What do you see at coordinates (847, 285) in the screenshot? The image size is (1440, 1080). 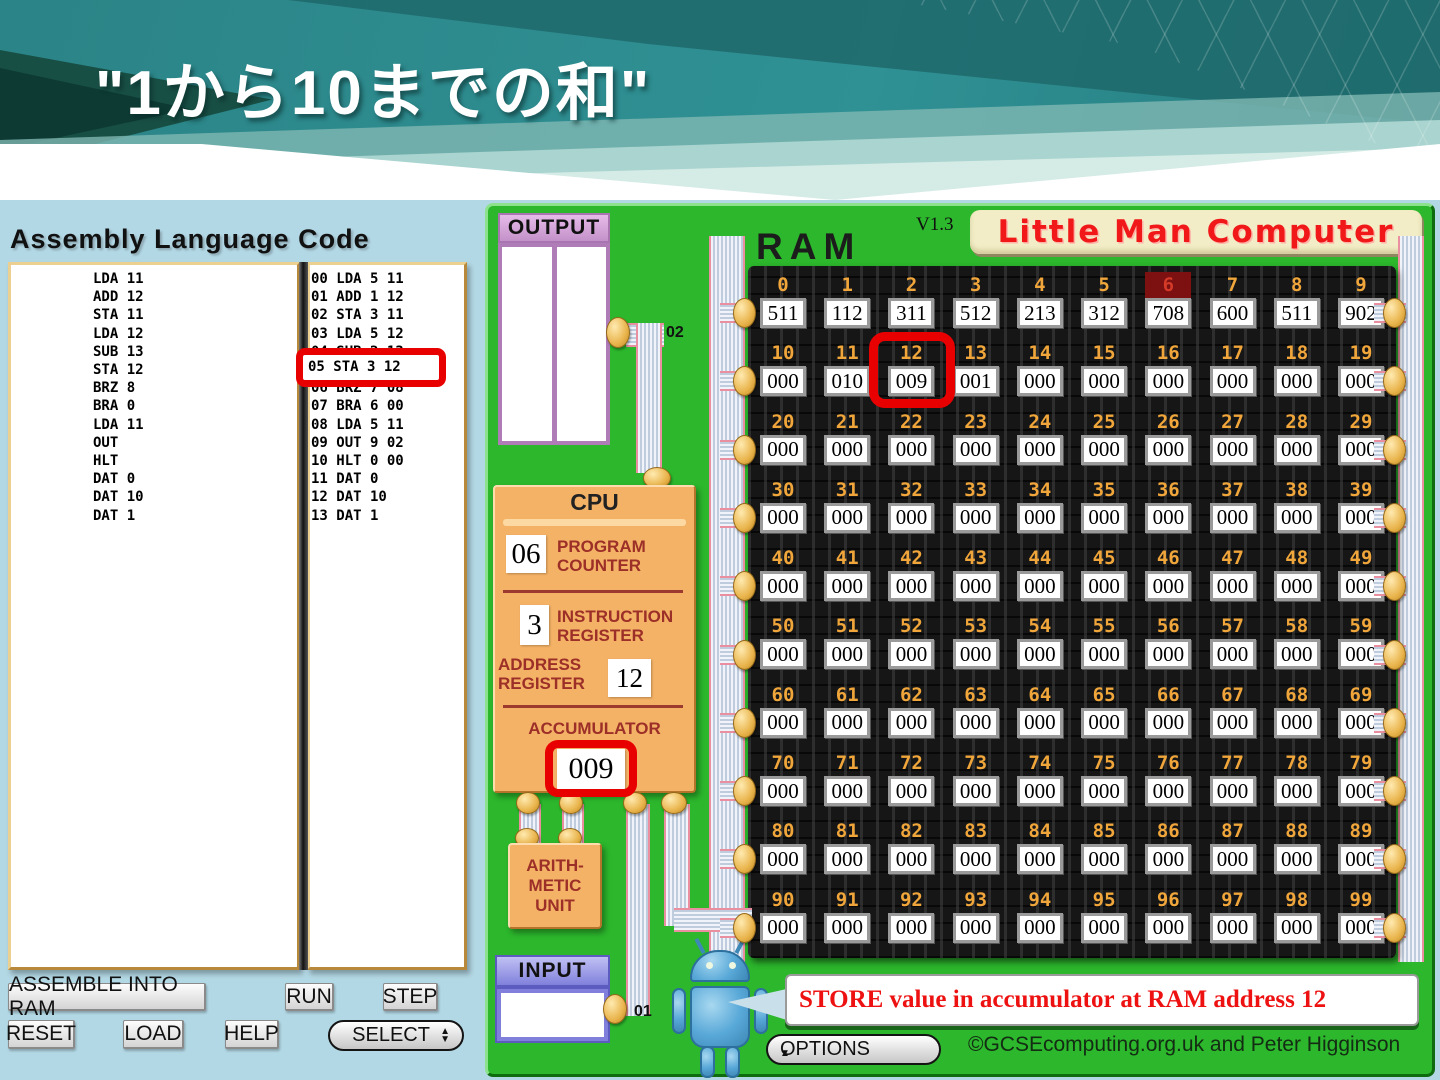 I see `ram-address-label: 1` at bounding box center [847, 285].